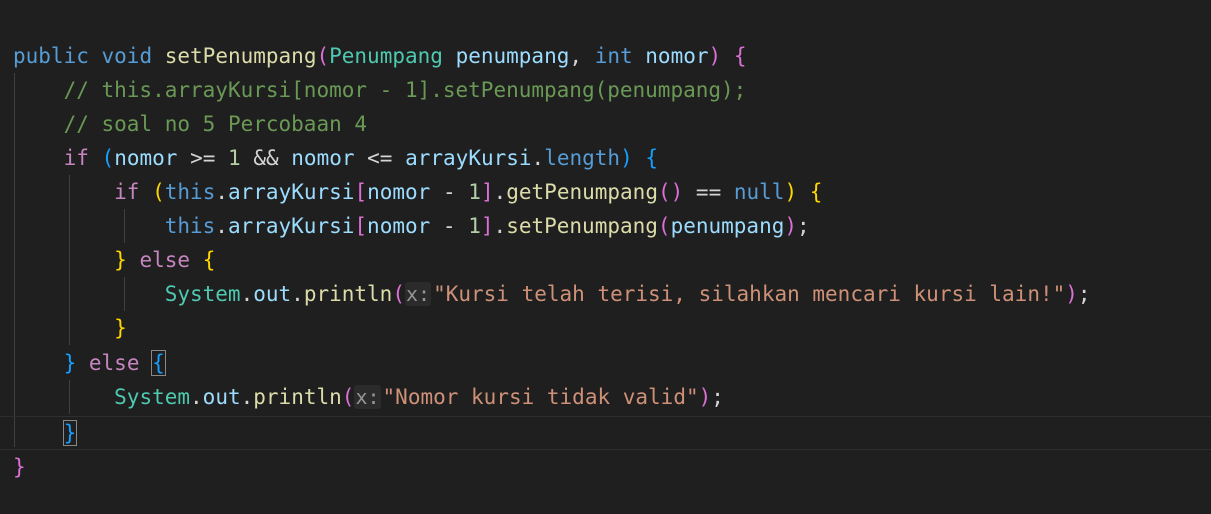 This screenshot has width=1211, height=514. I want to click on token: int, so click(613, 56).